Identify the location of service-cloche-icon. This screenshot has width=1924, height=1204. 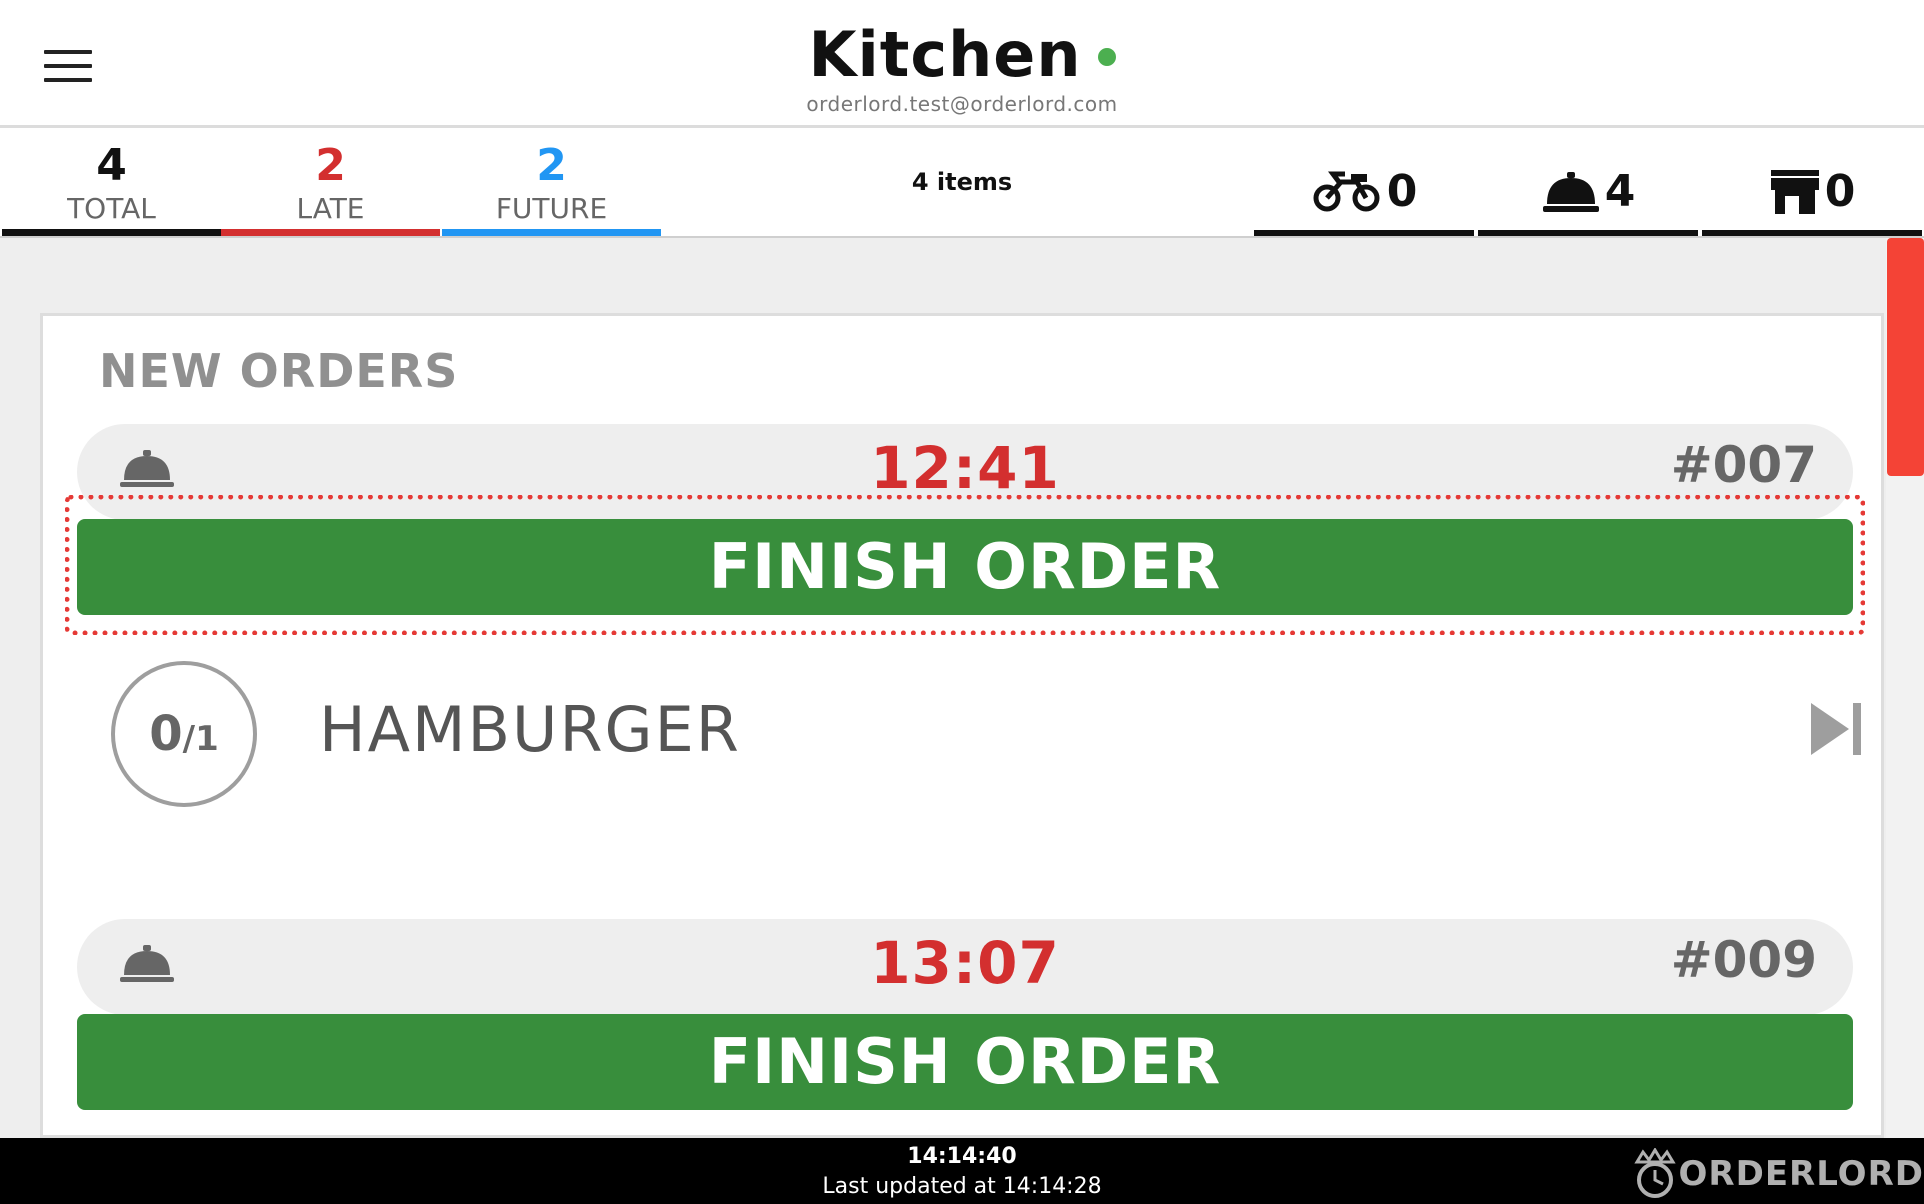
(1570, 191).